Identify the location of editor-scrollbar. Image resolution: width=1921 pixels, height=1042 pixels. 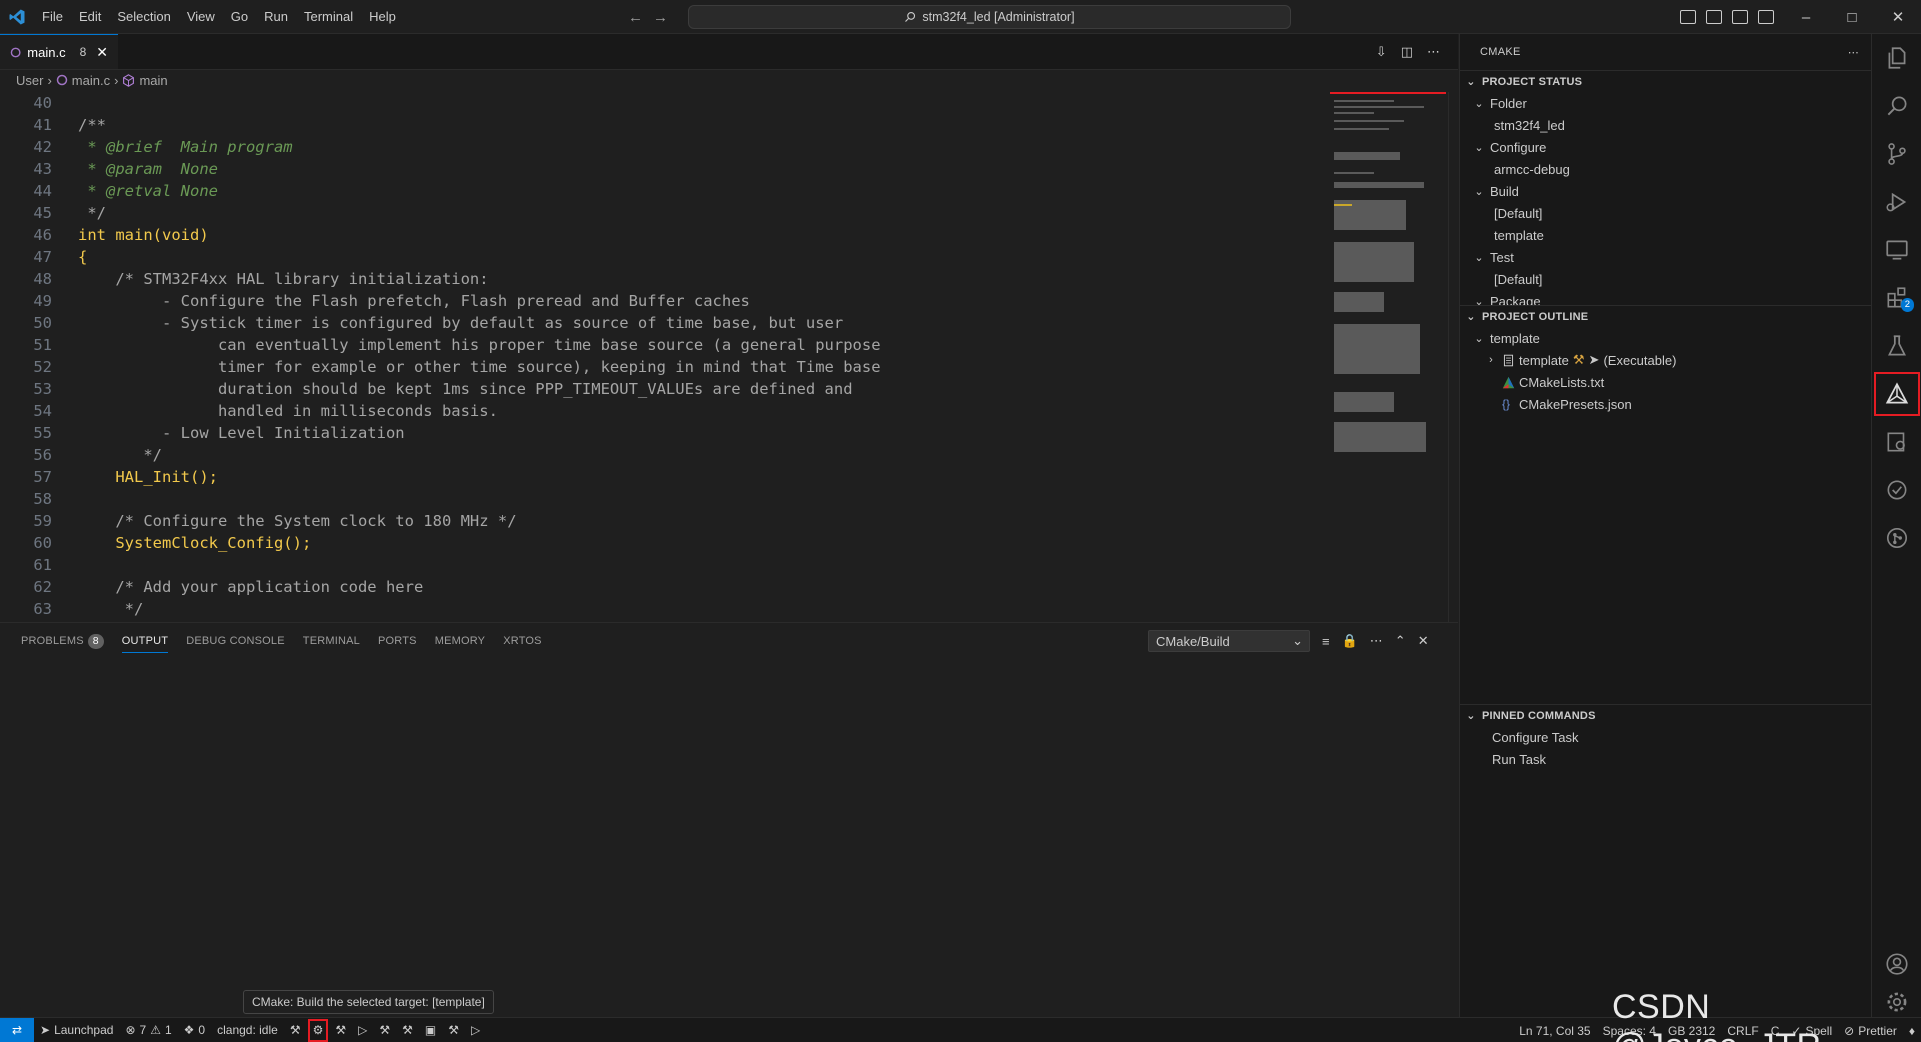
(1453, 357).